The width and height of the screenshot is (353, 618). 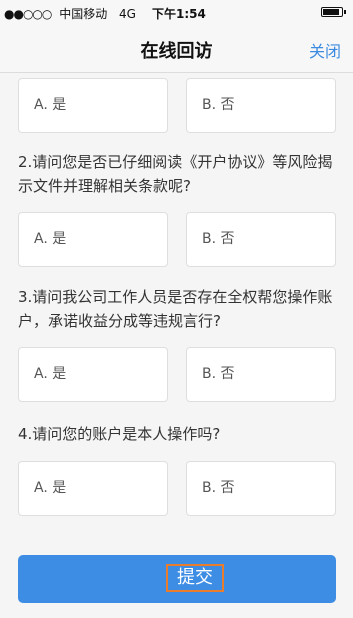 I want to click on battery-icon, so click(x=333, y=12).